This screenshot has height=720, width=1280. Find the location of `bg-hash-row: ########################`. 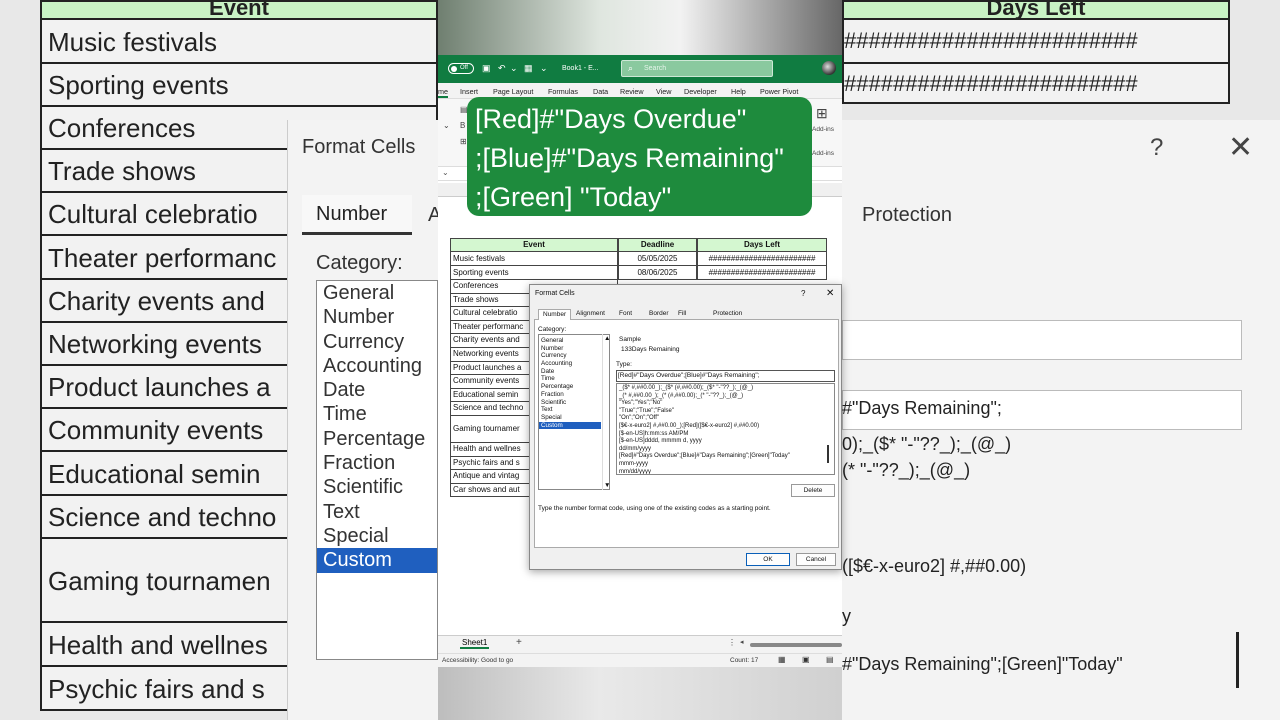

bg-hash-row: ######################## is located at coordinates (1036, 84).